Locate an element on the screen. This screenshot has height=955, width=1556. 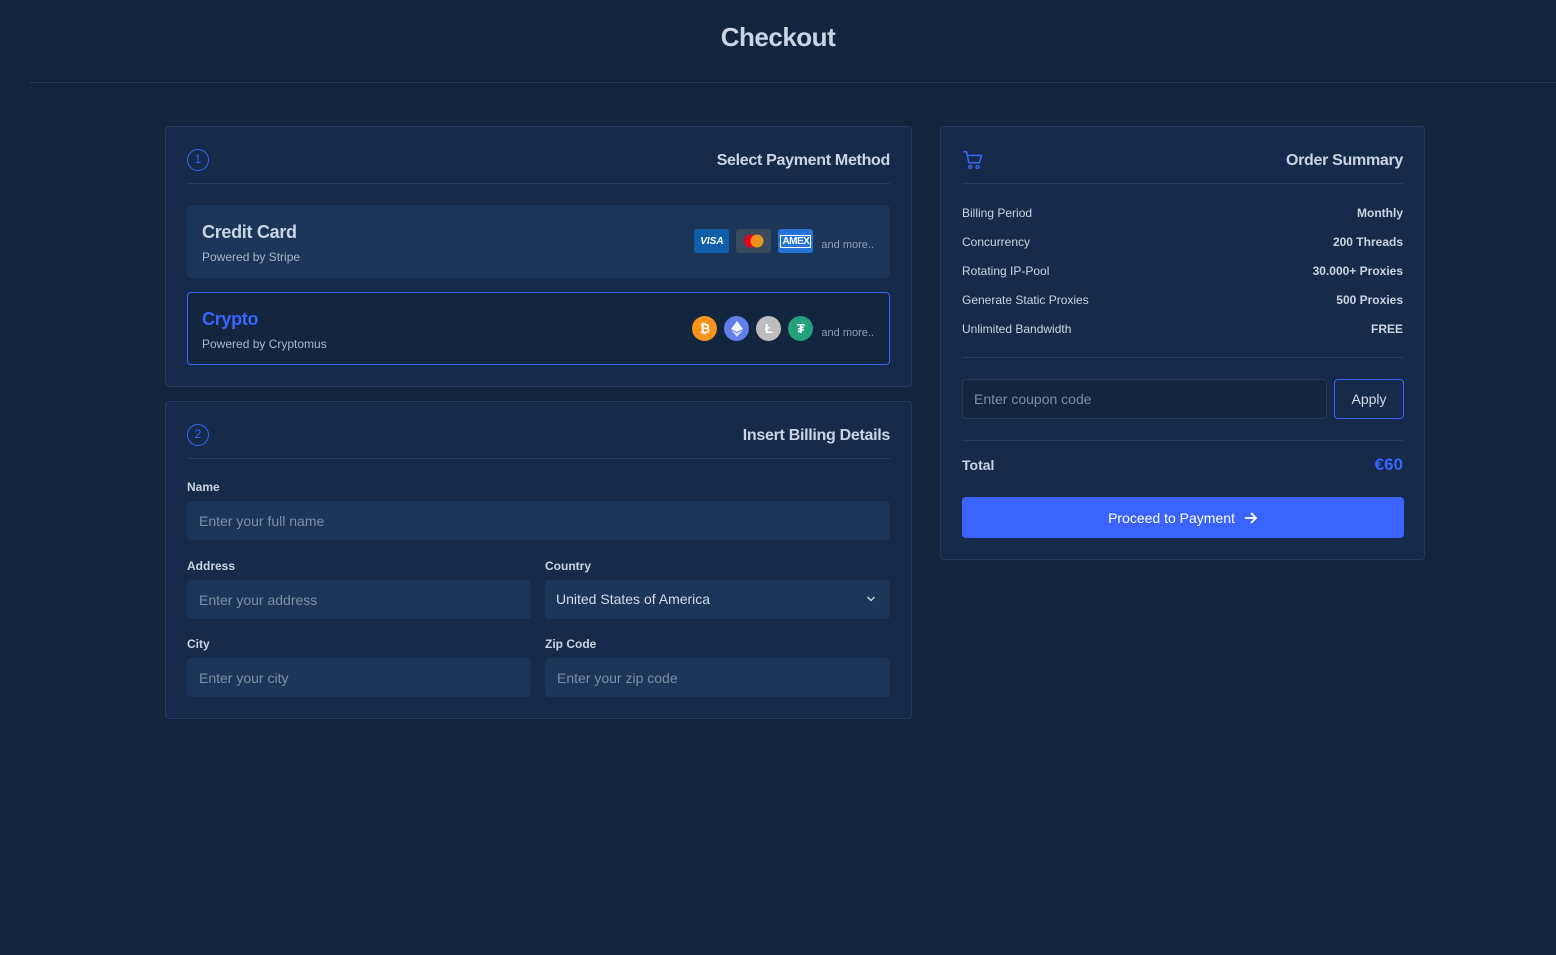
page-title: Checkout is located at coordinates (778, 37).